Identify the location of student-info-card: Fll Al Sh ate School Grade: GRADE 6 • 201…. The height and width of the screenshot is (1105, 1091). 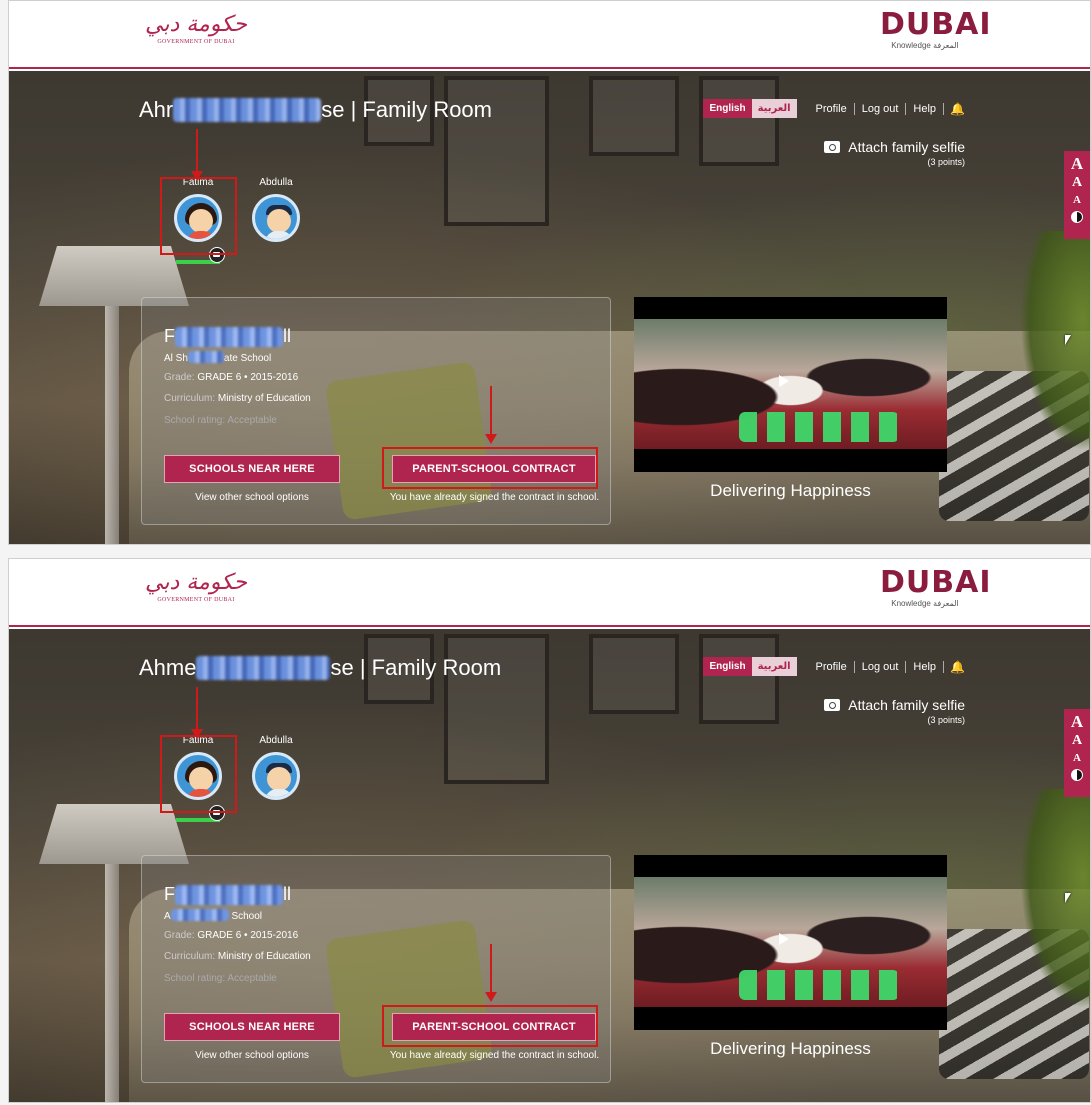
(376, 411).